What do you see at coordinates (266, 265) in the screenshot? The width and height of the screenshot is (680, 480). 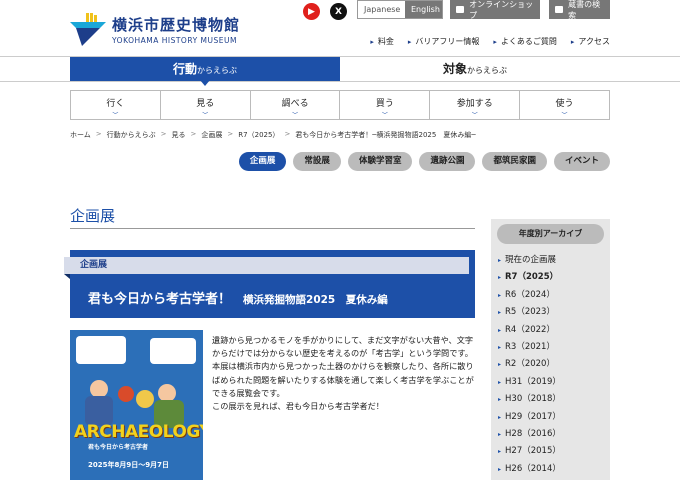 I see `banner-label: 企画展` at bounding box center [266, 265].